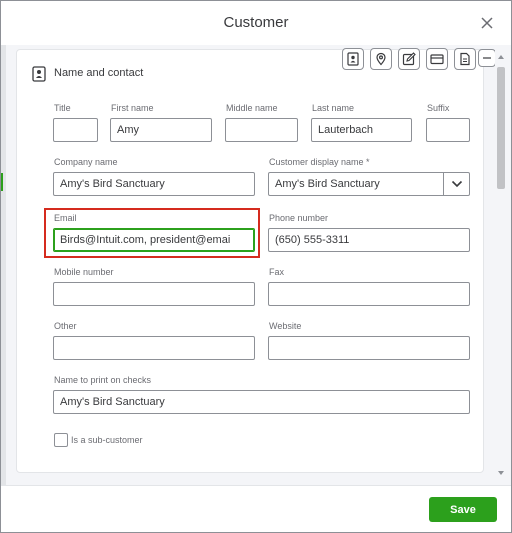  I want to click on phone-field: (650) 555-3311, so click(369, 240).